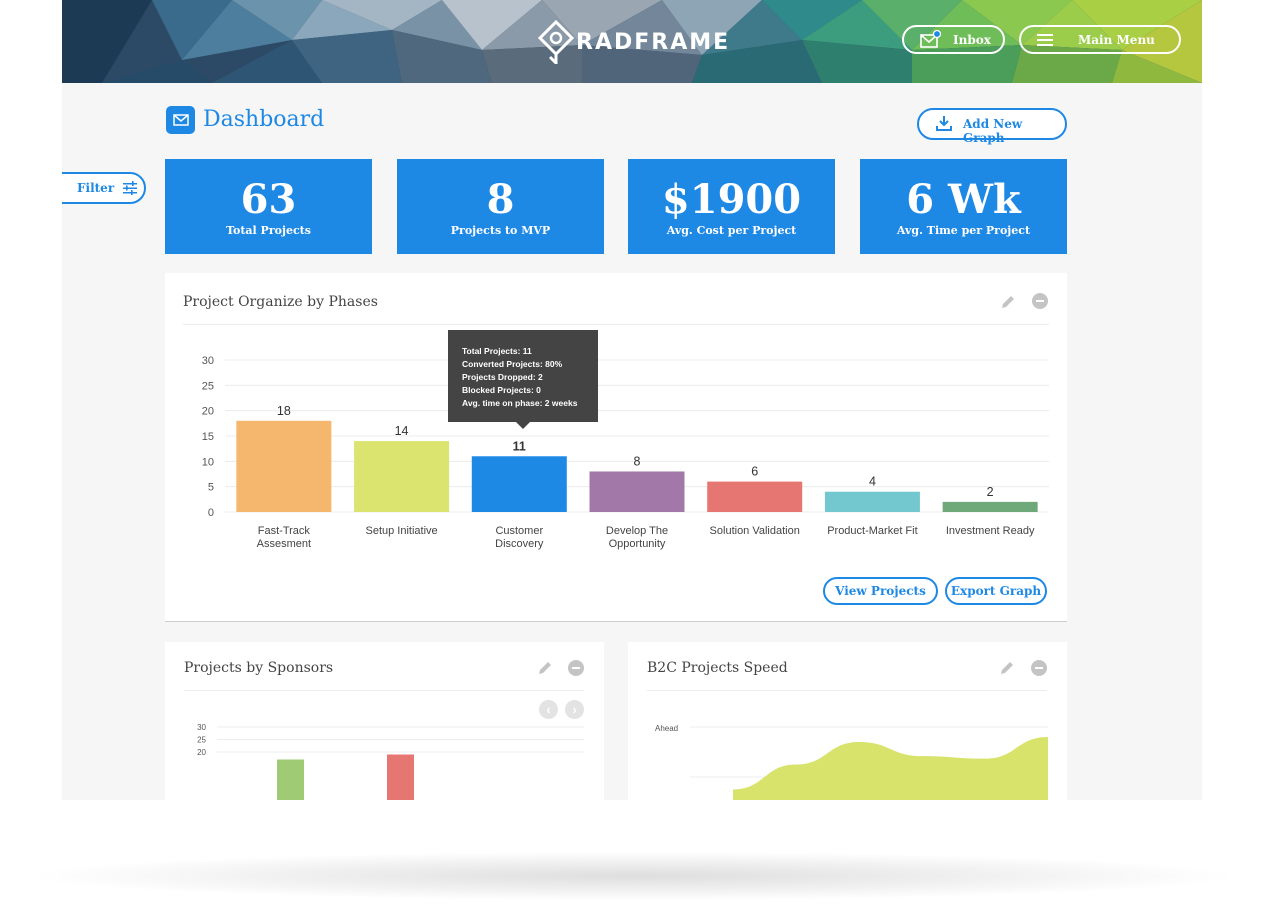 The height and width of the screenshot is (908, 1268). Describe the element at coordinates (931, 39) in the screenshot. I see `inbox-icon` at that location.